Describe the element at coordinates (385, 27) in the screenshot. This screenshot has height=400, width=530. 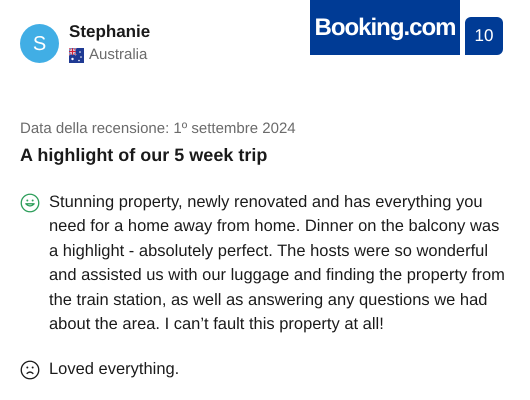
I see `brand-logo: Booking.com` at that location.